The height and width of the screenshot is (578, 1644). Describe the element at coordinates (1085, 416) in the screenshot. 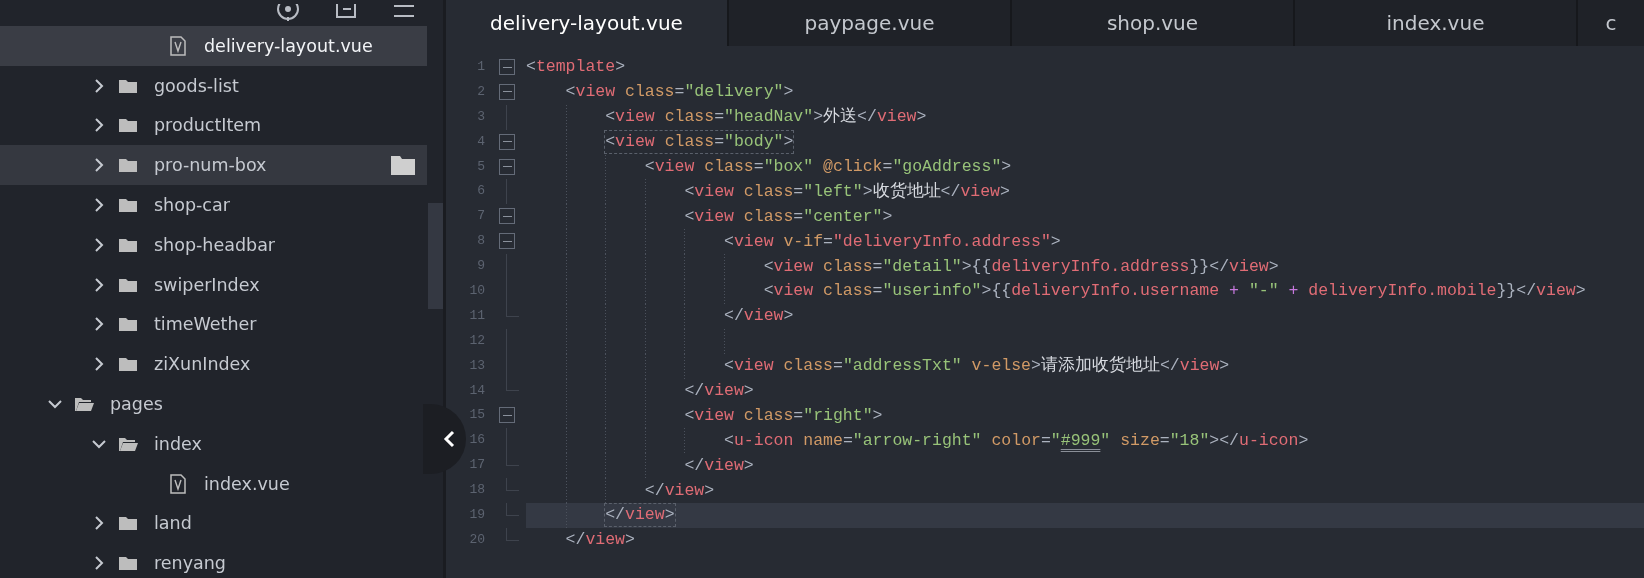

I see `code-line: <view class="right">` at that location.